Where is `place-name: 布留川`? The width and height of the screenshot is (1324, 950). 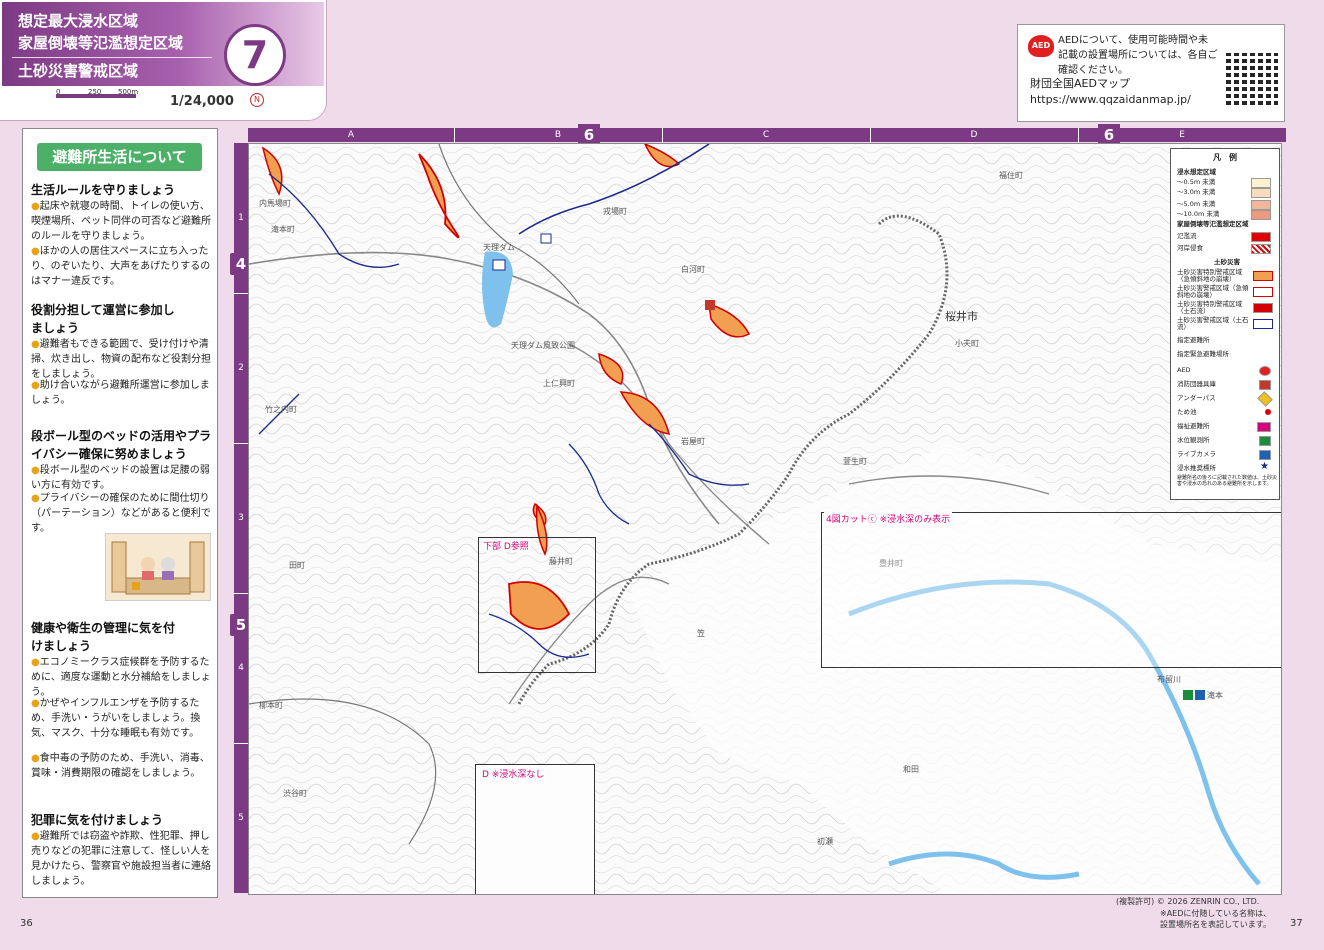
place-name: 布留川 is located at coordinates (1169, 679).